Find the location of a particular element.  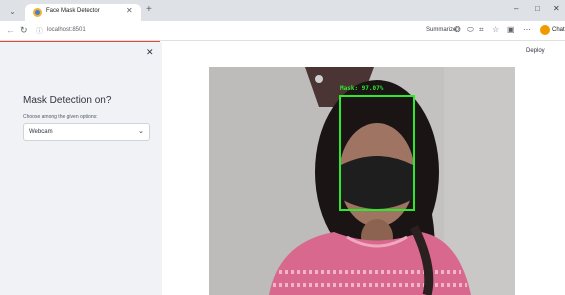

copilot-icon is located at coordinates (545, 30).